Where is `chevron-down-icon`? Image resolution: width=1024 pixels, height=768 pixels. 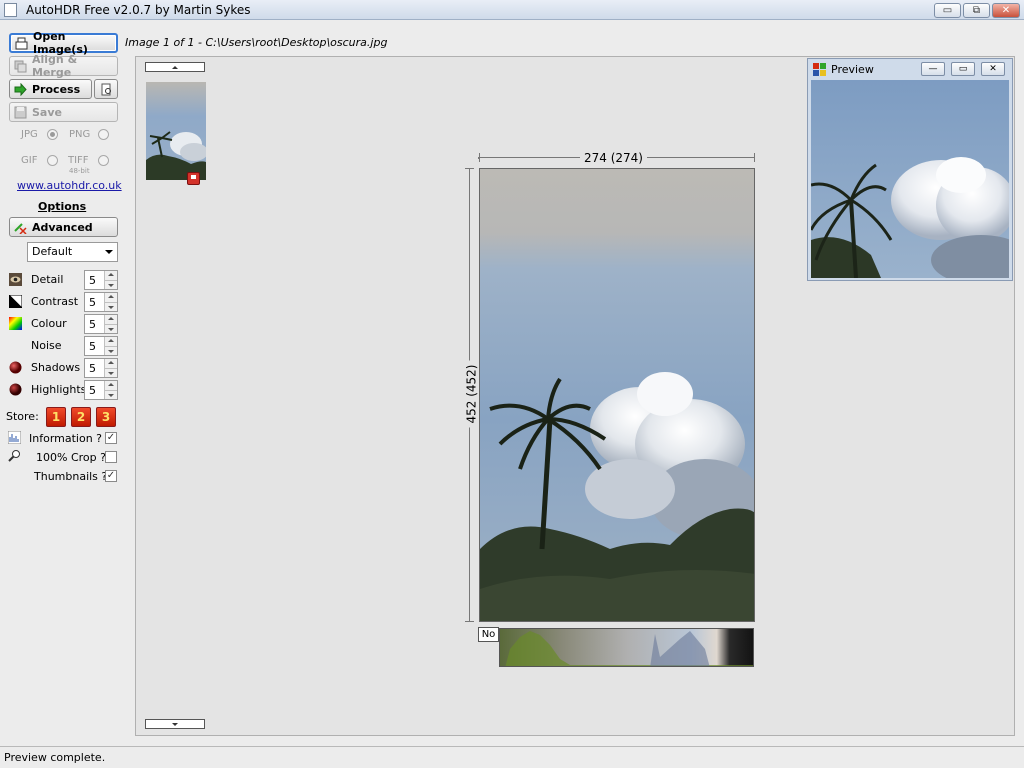 chevron-down-icon is located at coordinates (109, 252).